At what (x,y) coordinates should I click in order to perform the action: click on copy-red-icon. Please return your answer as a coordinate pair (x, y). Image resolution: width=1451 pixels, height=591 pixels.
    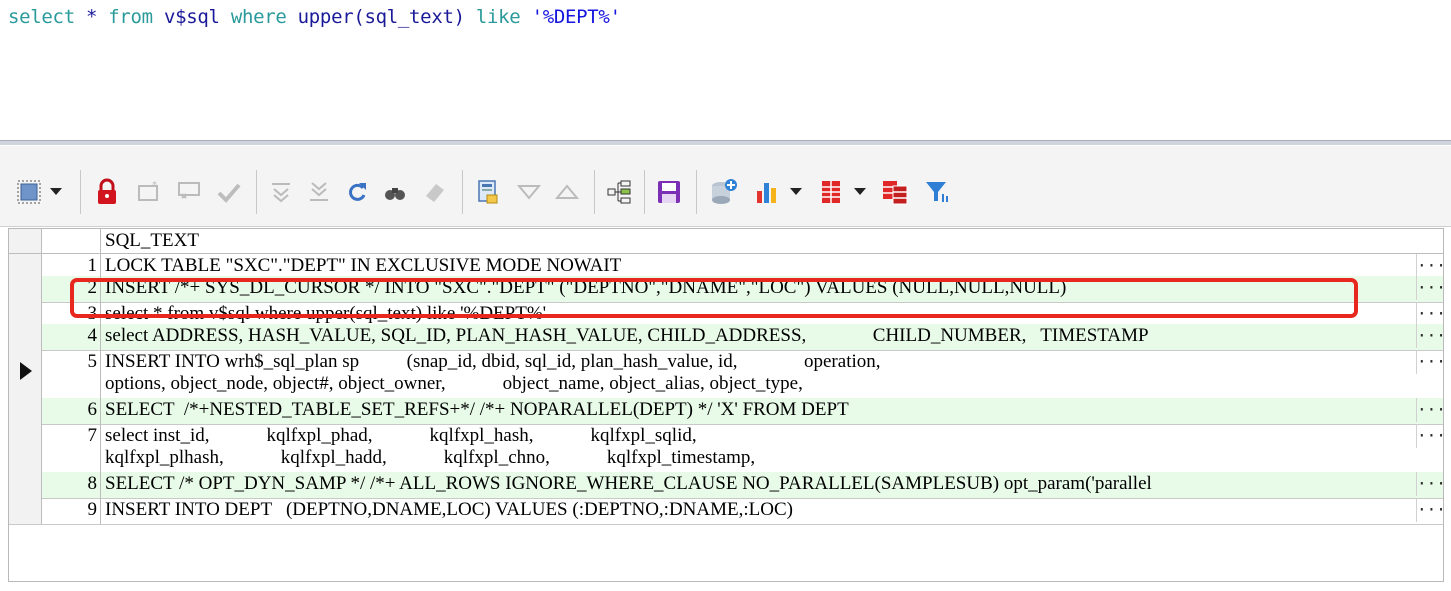
    Looking at the image, I should click on (895, 192).